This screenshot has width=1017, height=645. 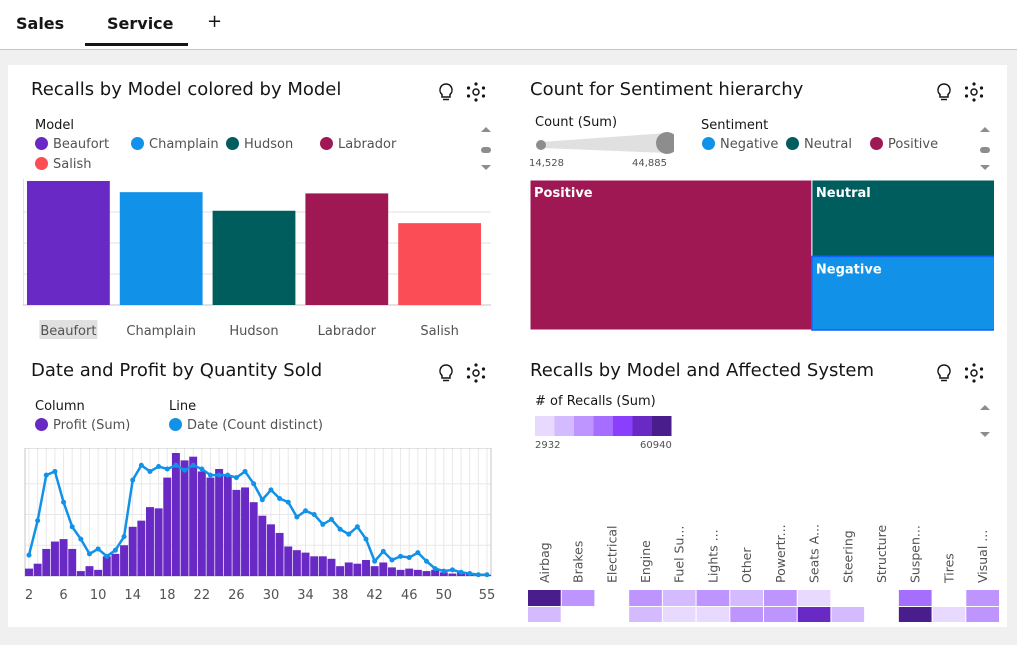 What do you see at coordinates (63, 164) in the screenshot?
I see `legend-item-salish: Salish` at bounding box center [63, 164].